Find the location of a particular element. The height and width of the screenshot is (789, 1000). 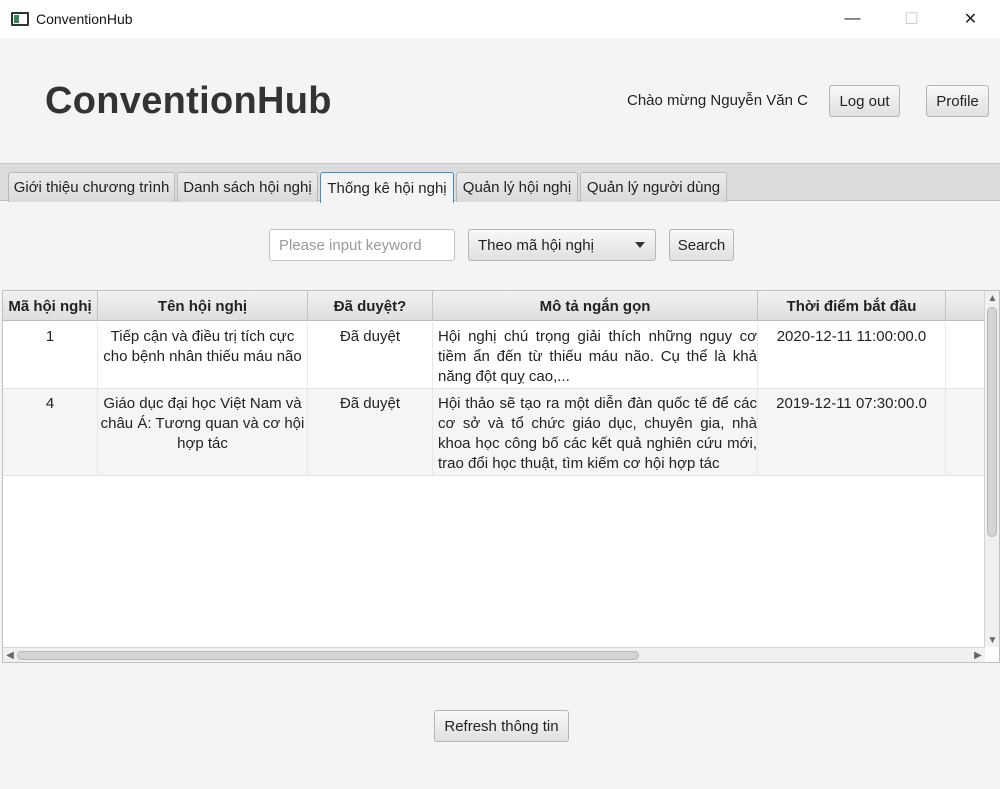

tab-quan-ly-hoi-nghi: Quản lý hội nghị is located at coordinates (517, 187).